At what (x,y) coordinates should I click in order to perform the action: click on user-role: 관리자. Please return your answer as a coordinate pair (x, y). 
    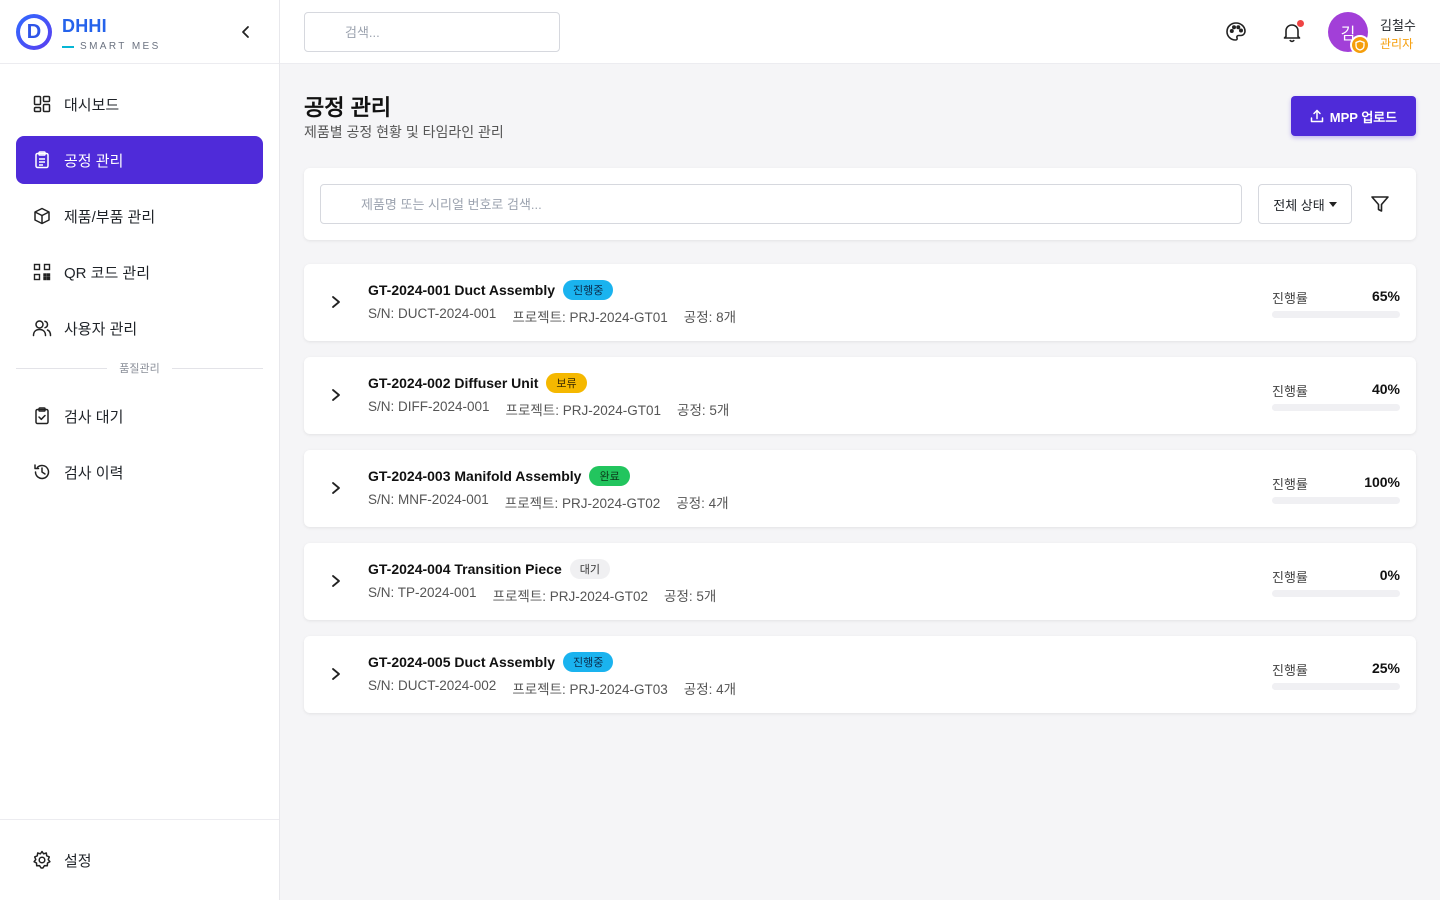
    Looking at the image, I should click on (1397, 44).